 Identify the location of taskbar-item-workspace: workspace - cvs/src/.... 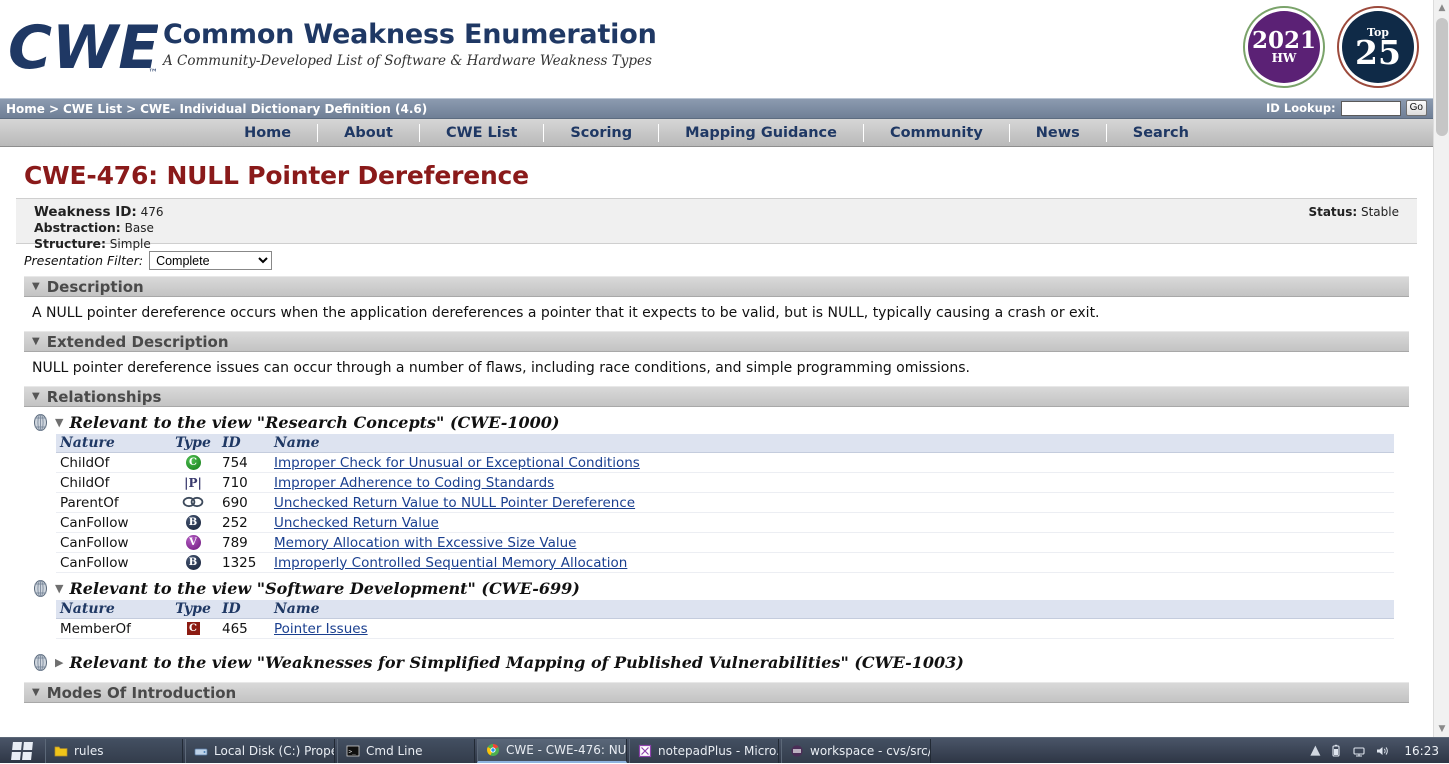
(856, 750).